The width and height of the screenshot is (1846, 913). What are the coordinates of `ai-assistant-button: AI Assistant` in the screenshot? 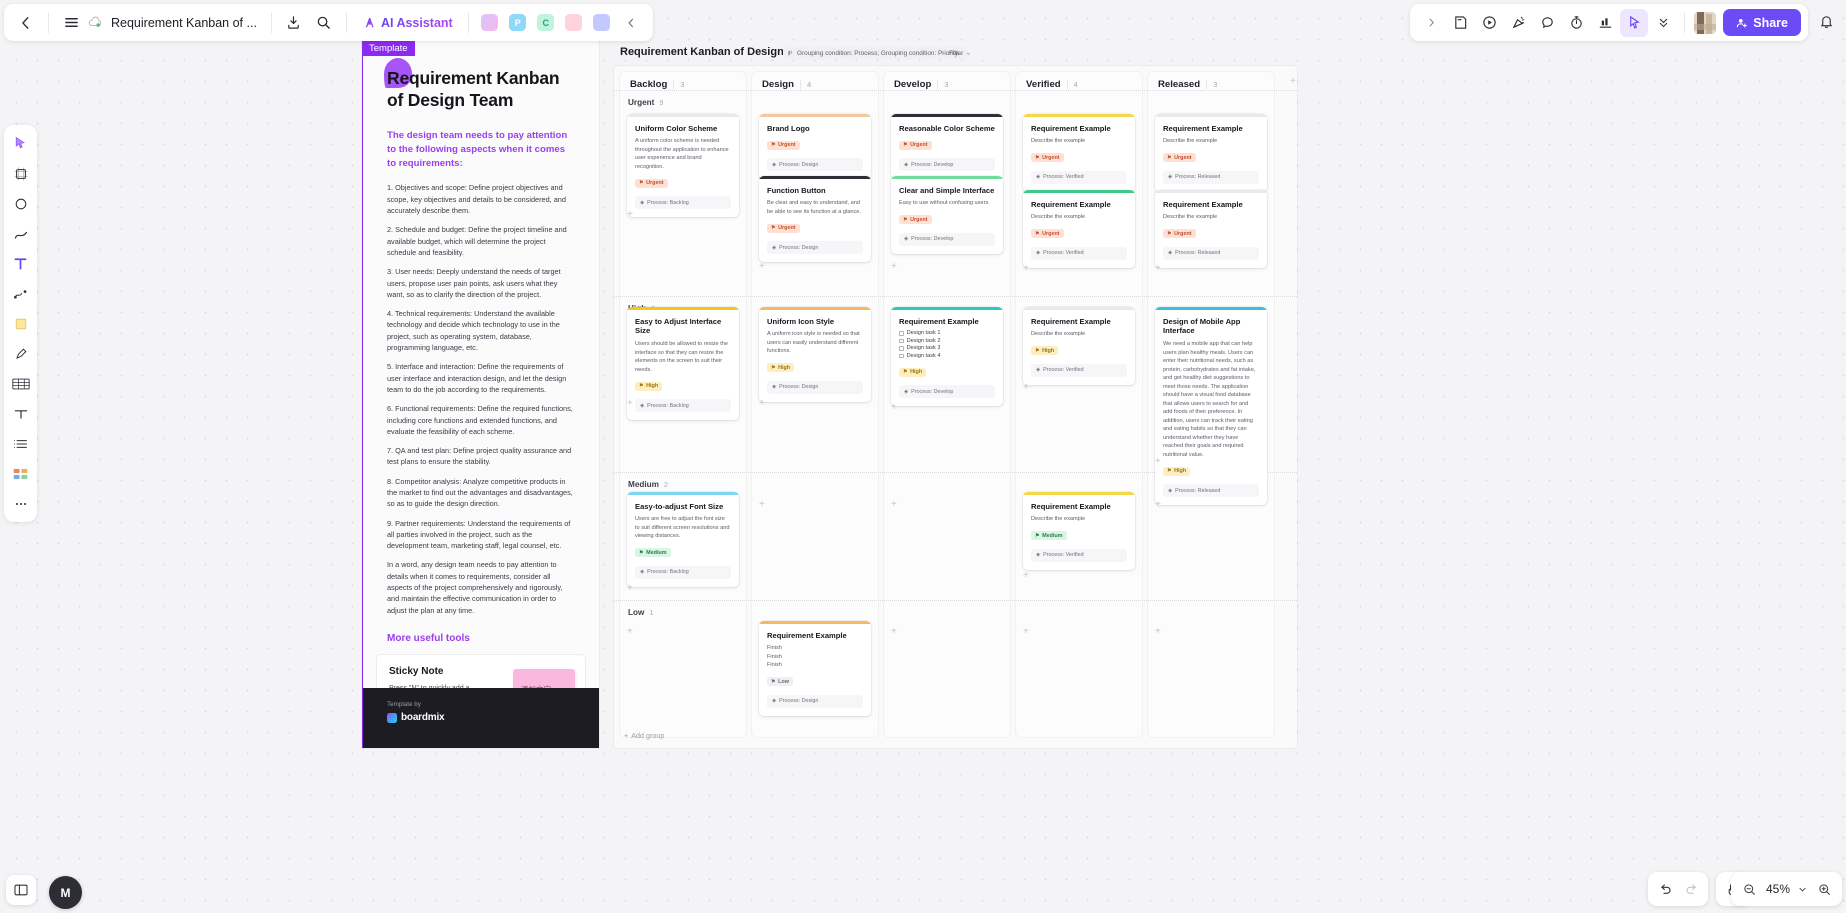 It's located at (407, 23).